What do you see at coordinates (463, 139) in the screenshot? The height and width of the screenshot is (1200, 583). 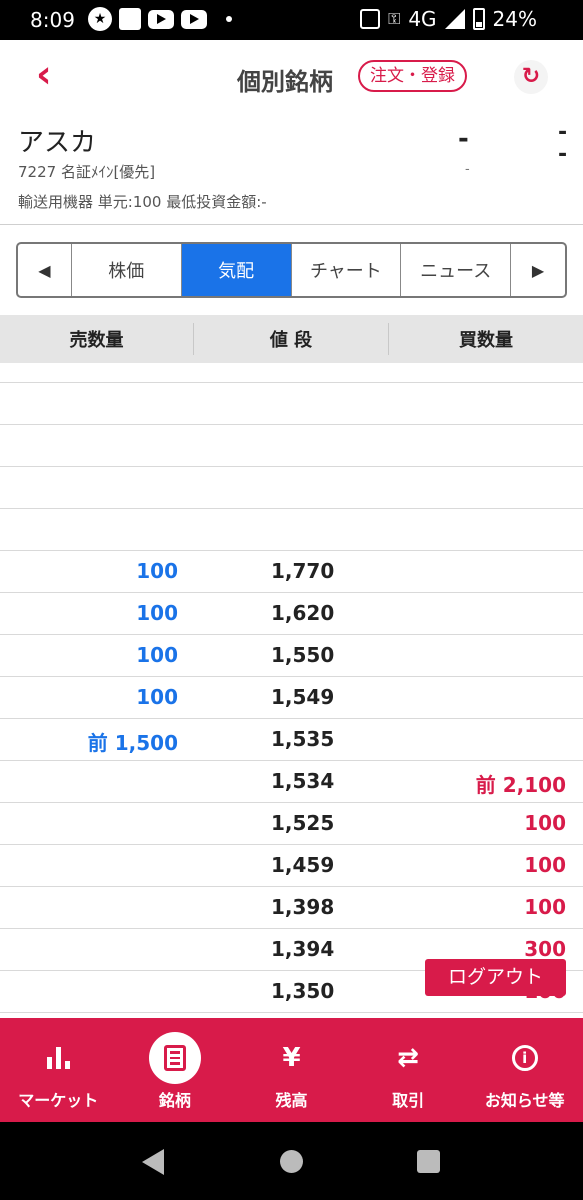 I see `current-price: -` at bounding box center [463, 139].